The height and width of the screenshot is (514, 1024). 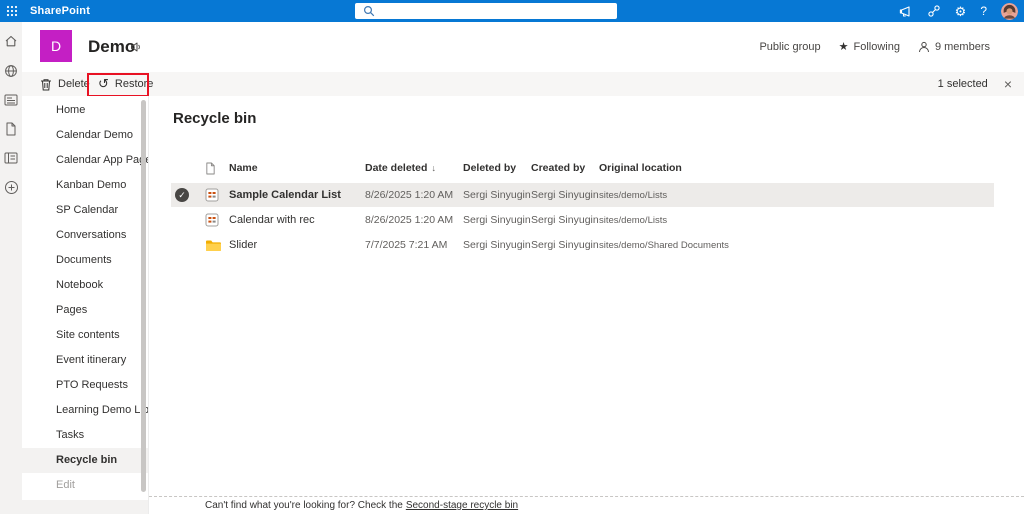 I want to click on delete-label: Delete, so click(x=74, y=84).